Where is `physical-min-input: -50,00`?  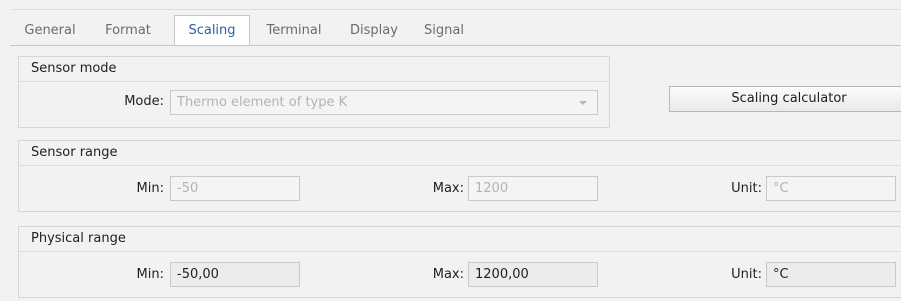
physical-min-input: -50,00 is located at coordinates (235, 274).